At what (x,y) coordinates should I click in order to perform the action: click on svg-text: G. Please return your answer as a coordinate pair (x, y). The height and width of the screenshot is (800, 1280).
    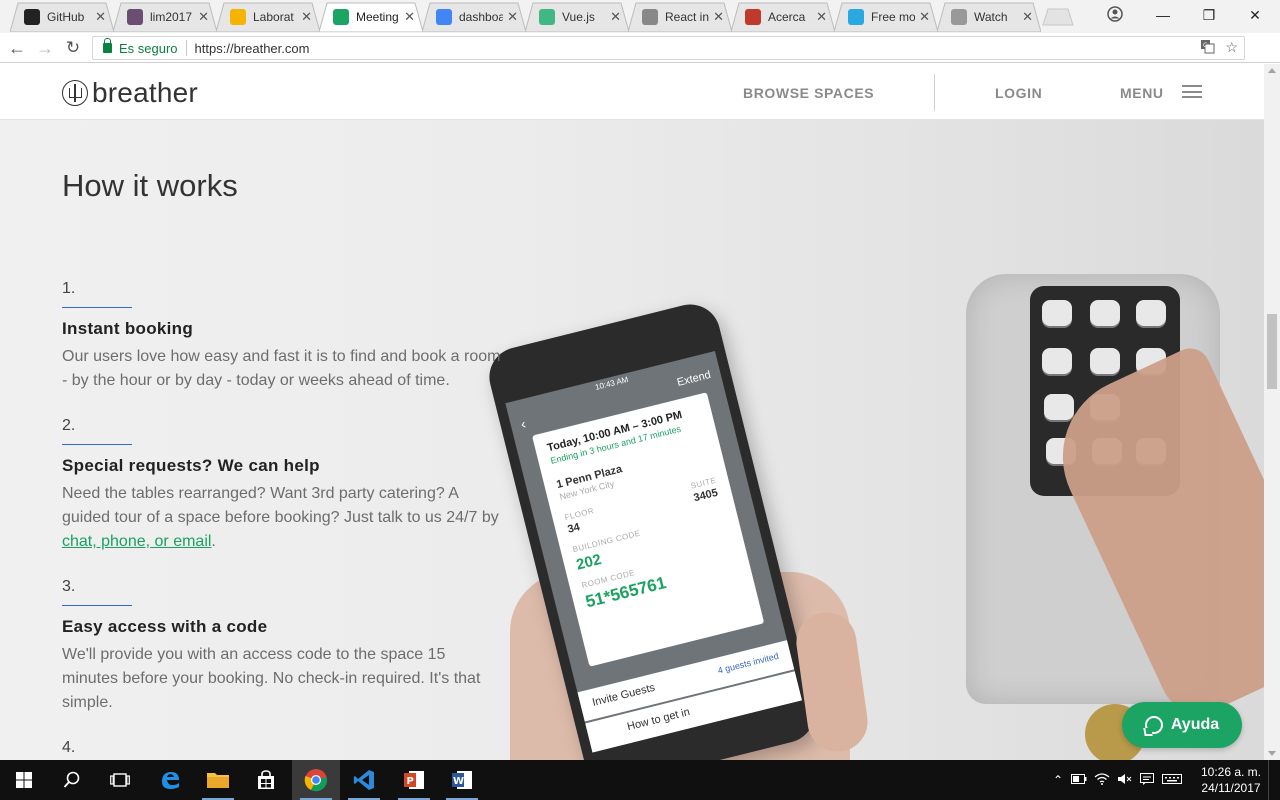
    Looking at the image, I should click on (1205, 45).